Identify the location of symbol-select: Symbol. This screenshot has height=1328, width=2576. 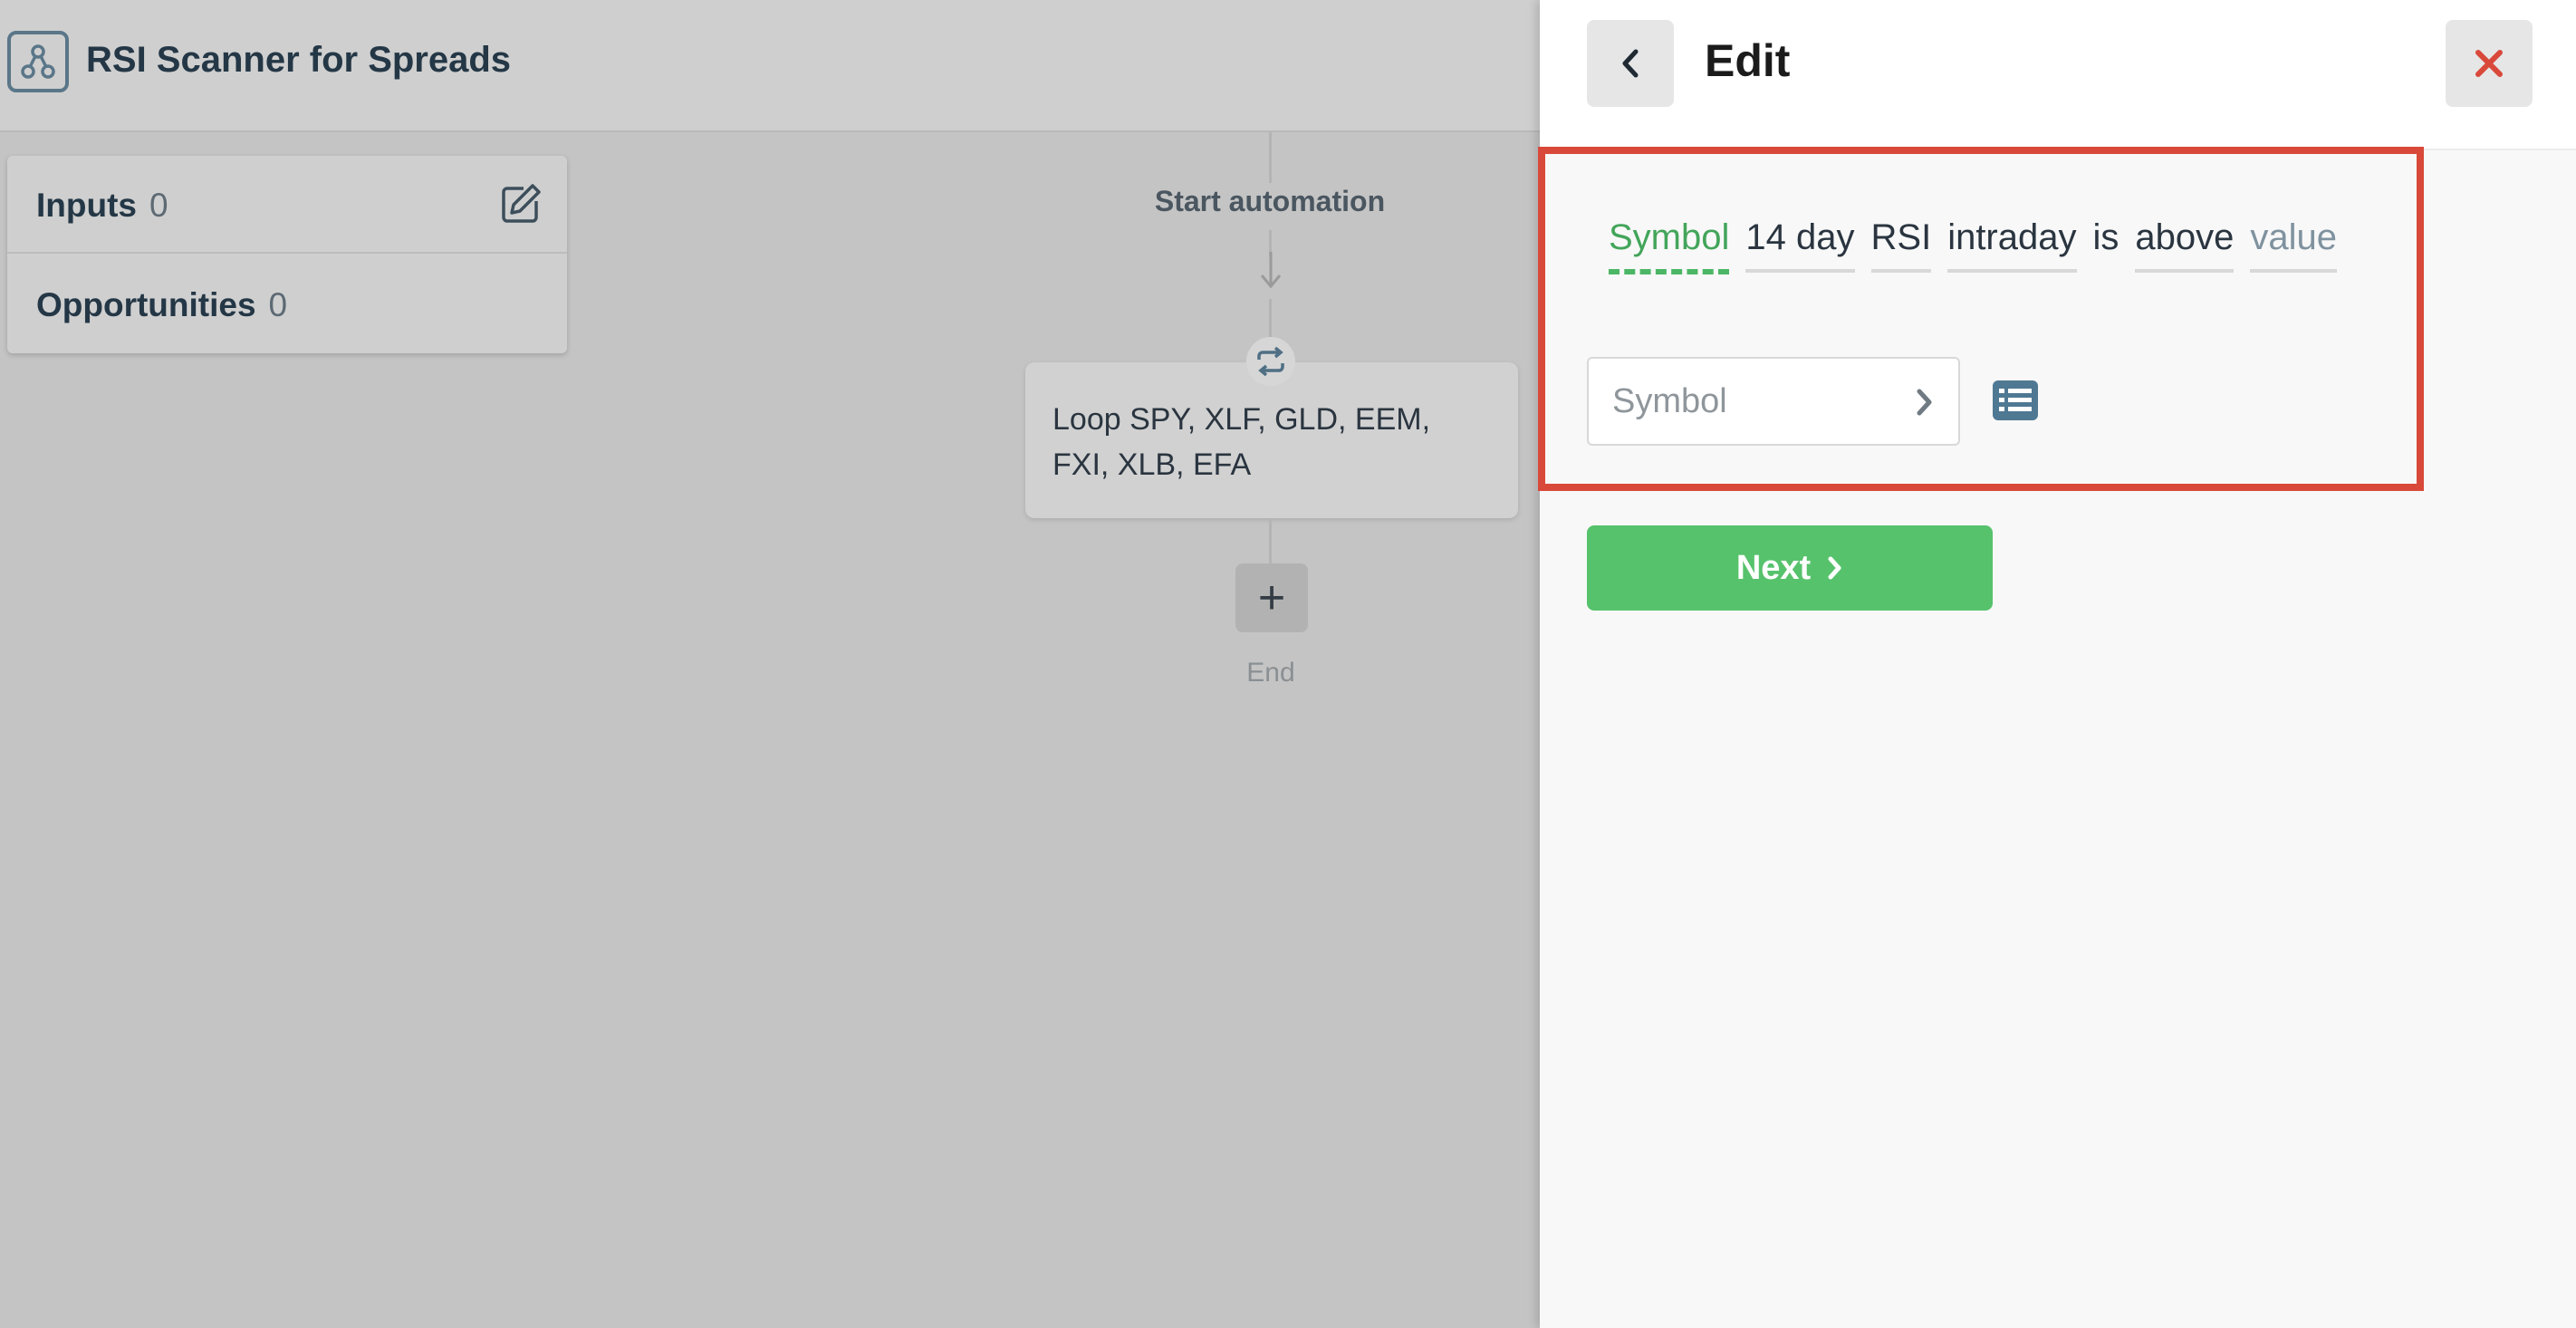
(1773, 401).